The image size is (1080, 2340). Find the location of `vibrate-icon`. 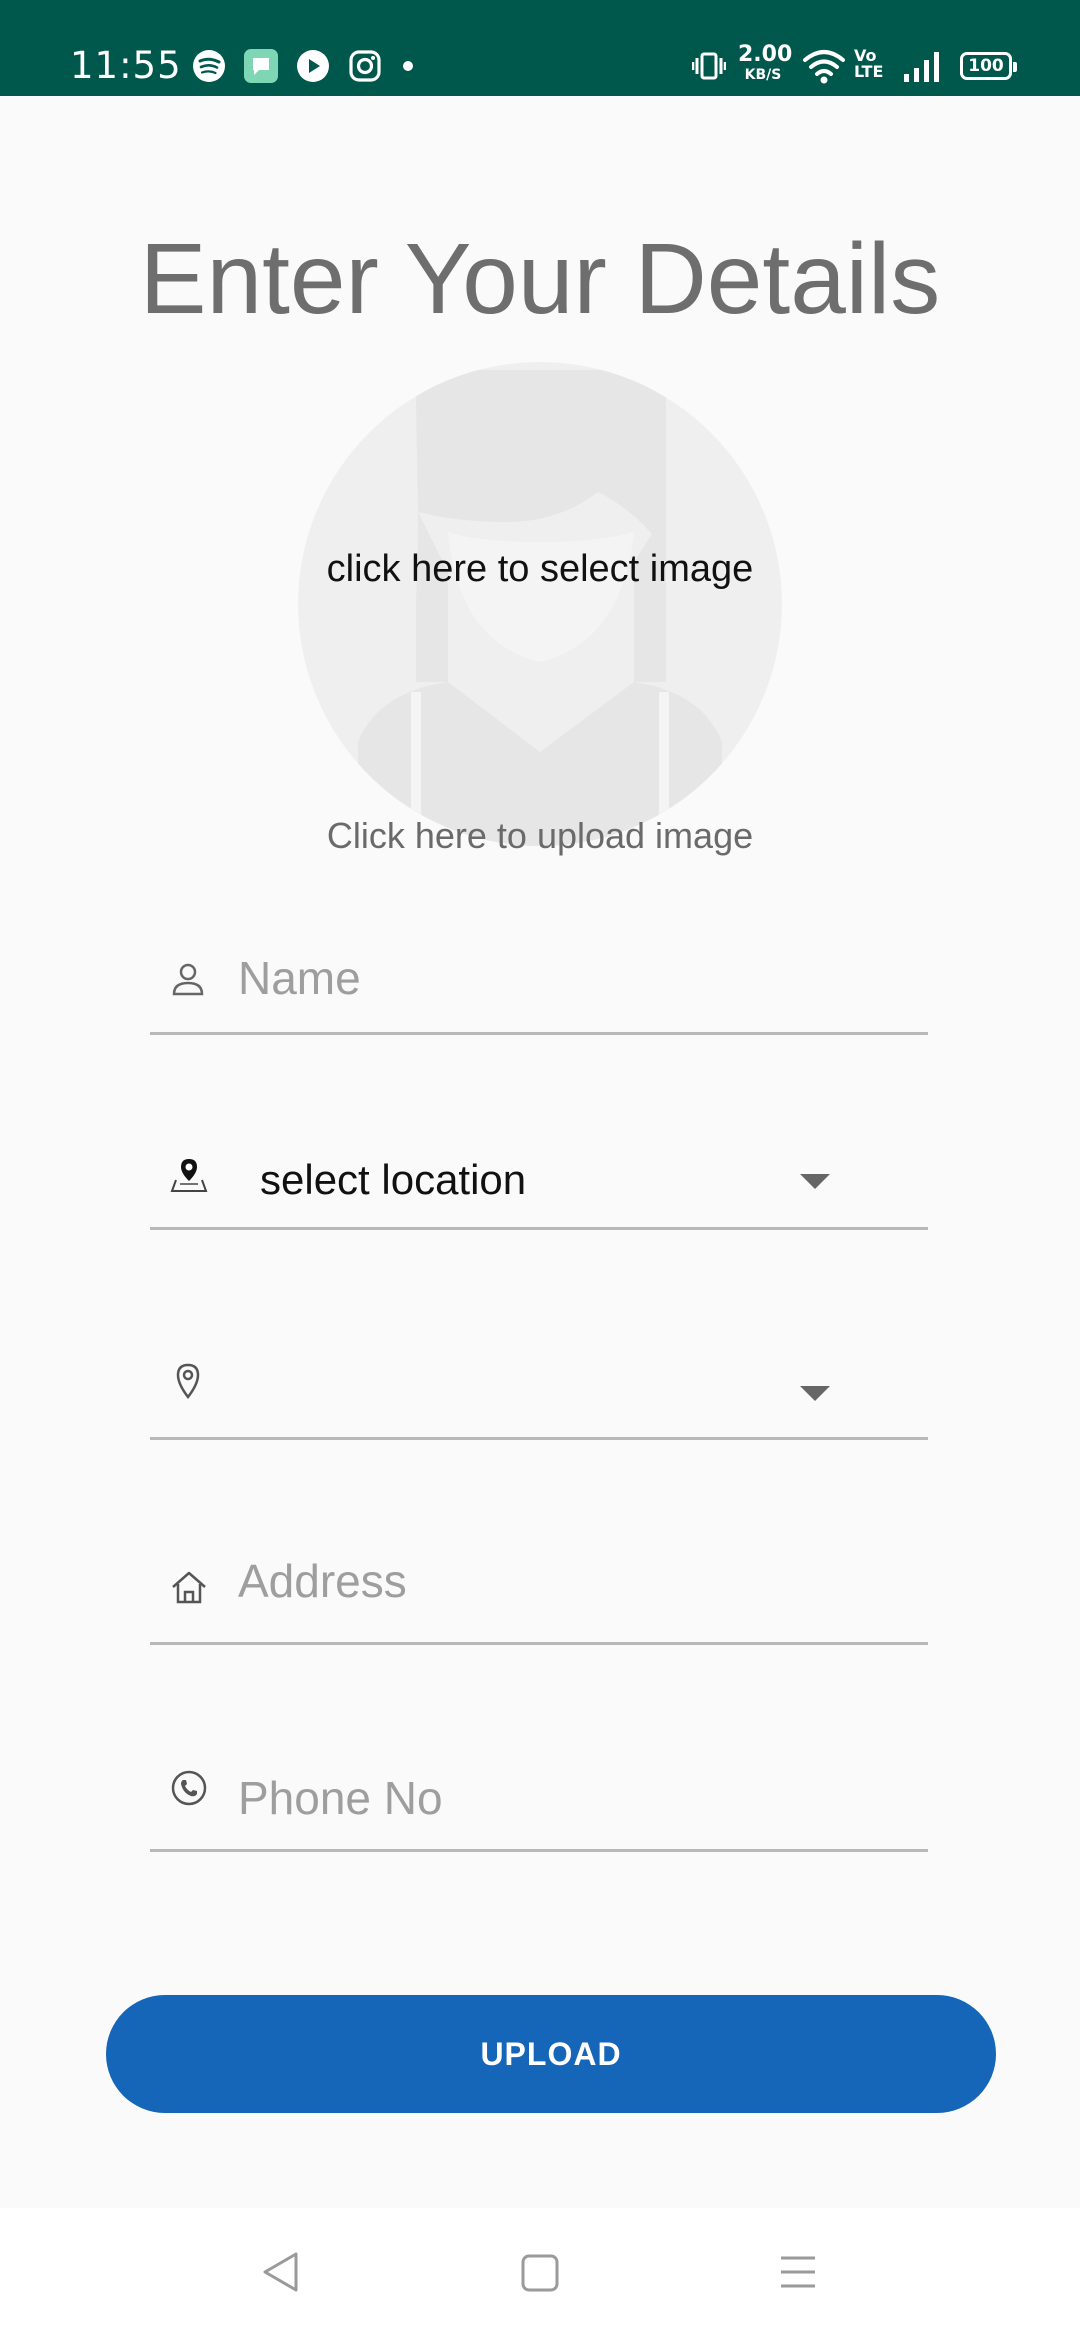

vibrate-icon is located at coordinates (709, 66).